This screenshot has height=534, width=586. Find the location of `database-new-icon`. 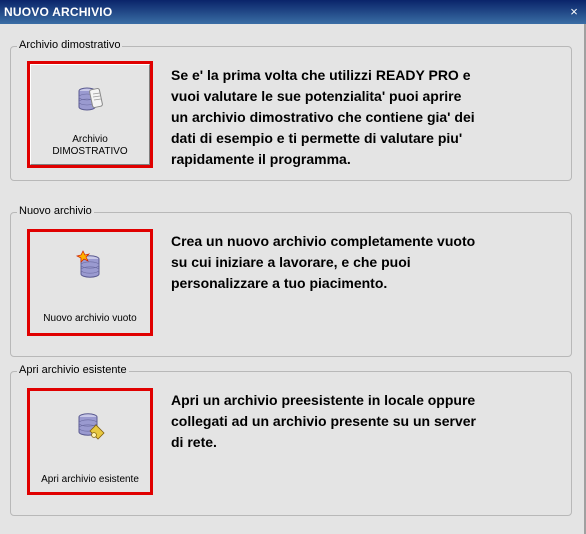

database-new-icon is located at coordinates (87, 264).